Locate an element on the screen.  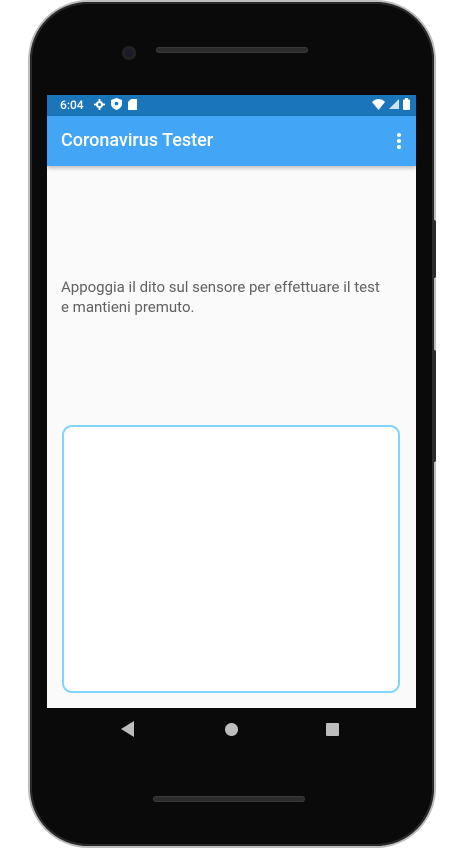
front-camera is located at coordinates (129, 53).